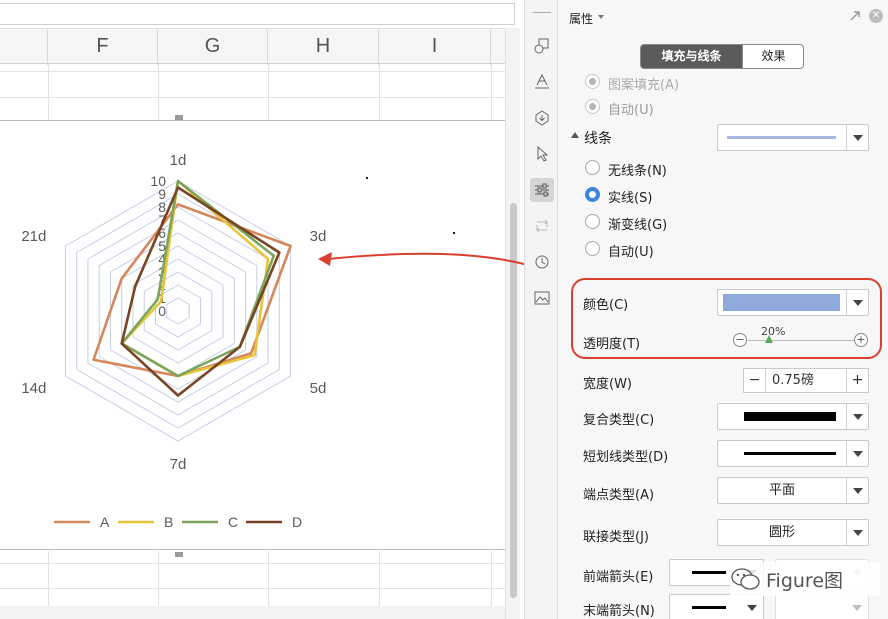 Image resolution: width=888 pixels, height=619 pixels. What do you see at coordinates (772, 56) in the screenshot?
I see `tab-effects: 效果` at bounding box center [772, 56].